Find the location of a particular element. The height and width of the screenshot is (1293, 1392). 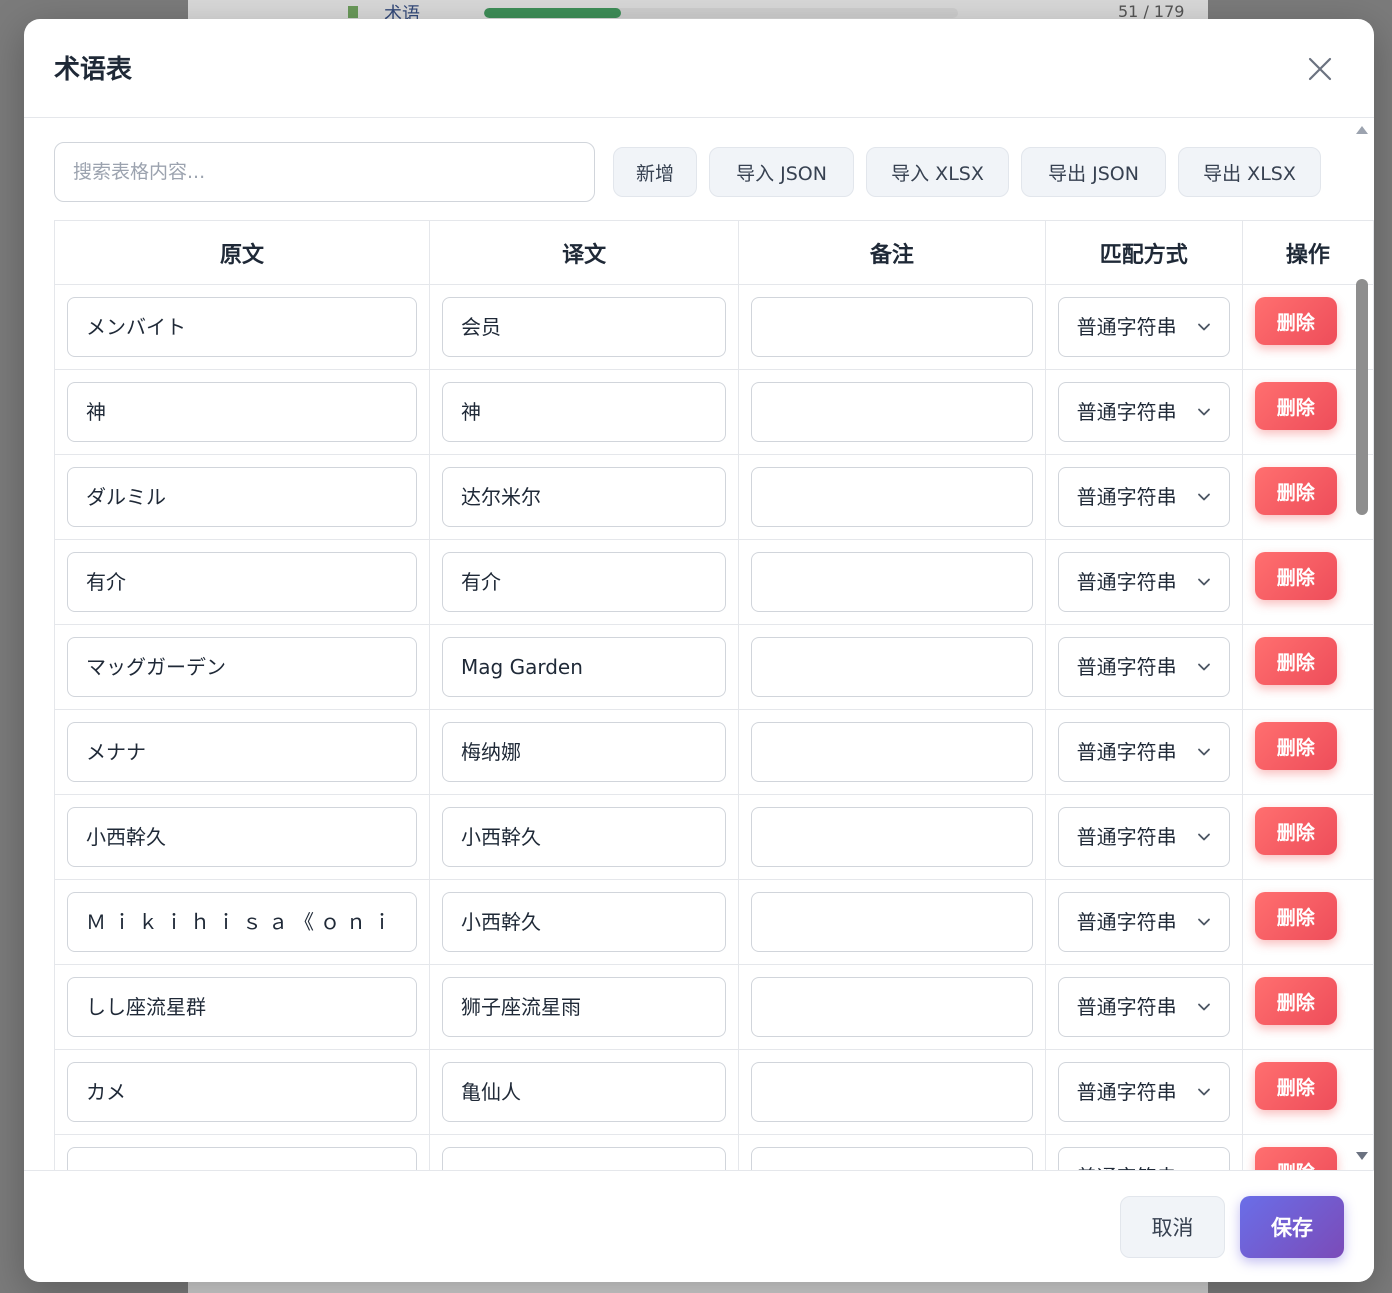

header-source: 原文 is located at coordinates (242, 252).